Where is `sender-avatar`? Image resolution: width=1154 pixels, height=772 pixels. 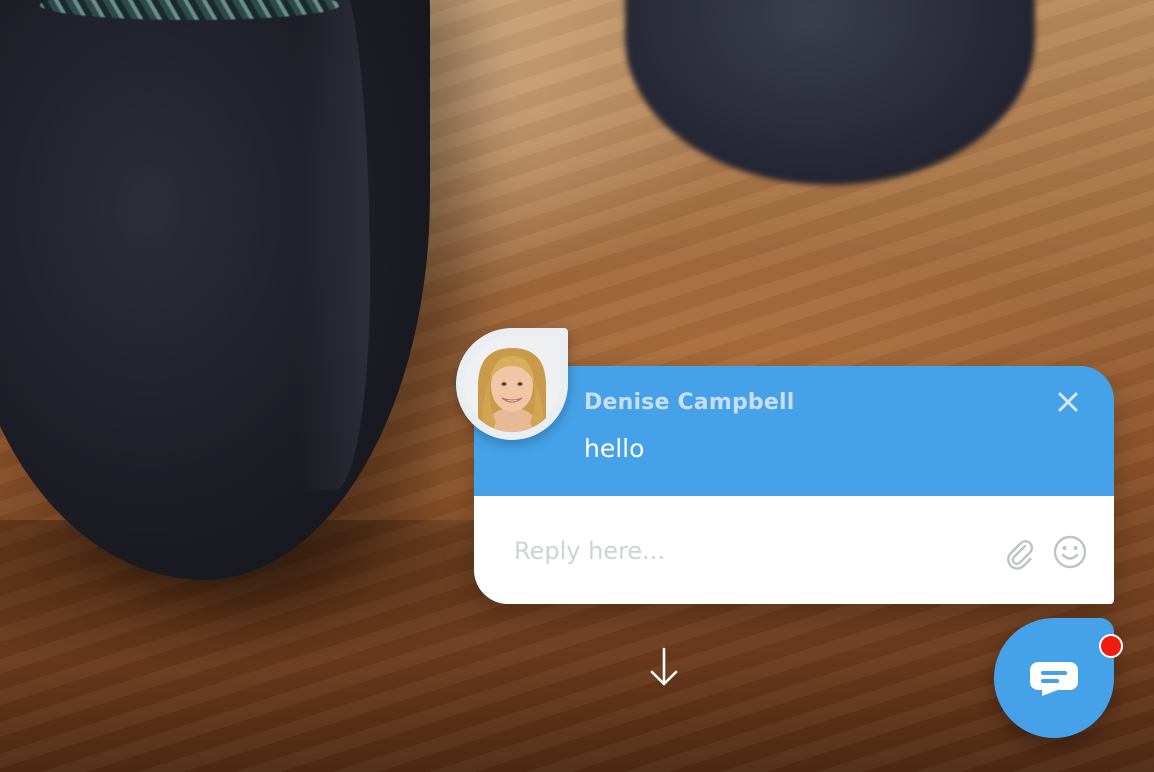 sender-avatar is located at coordinates (512, 384).